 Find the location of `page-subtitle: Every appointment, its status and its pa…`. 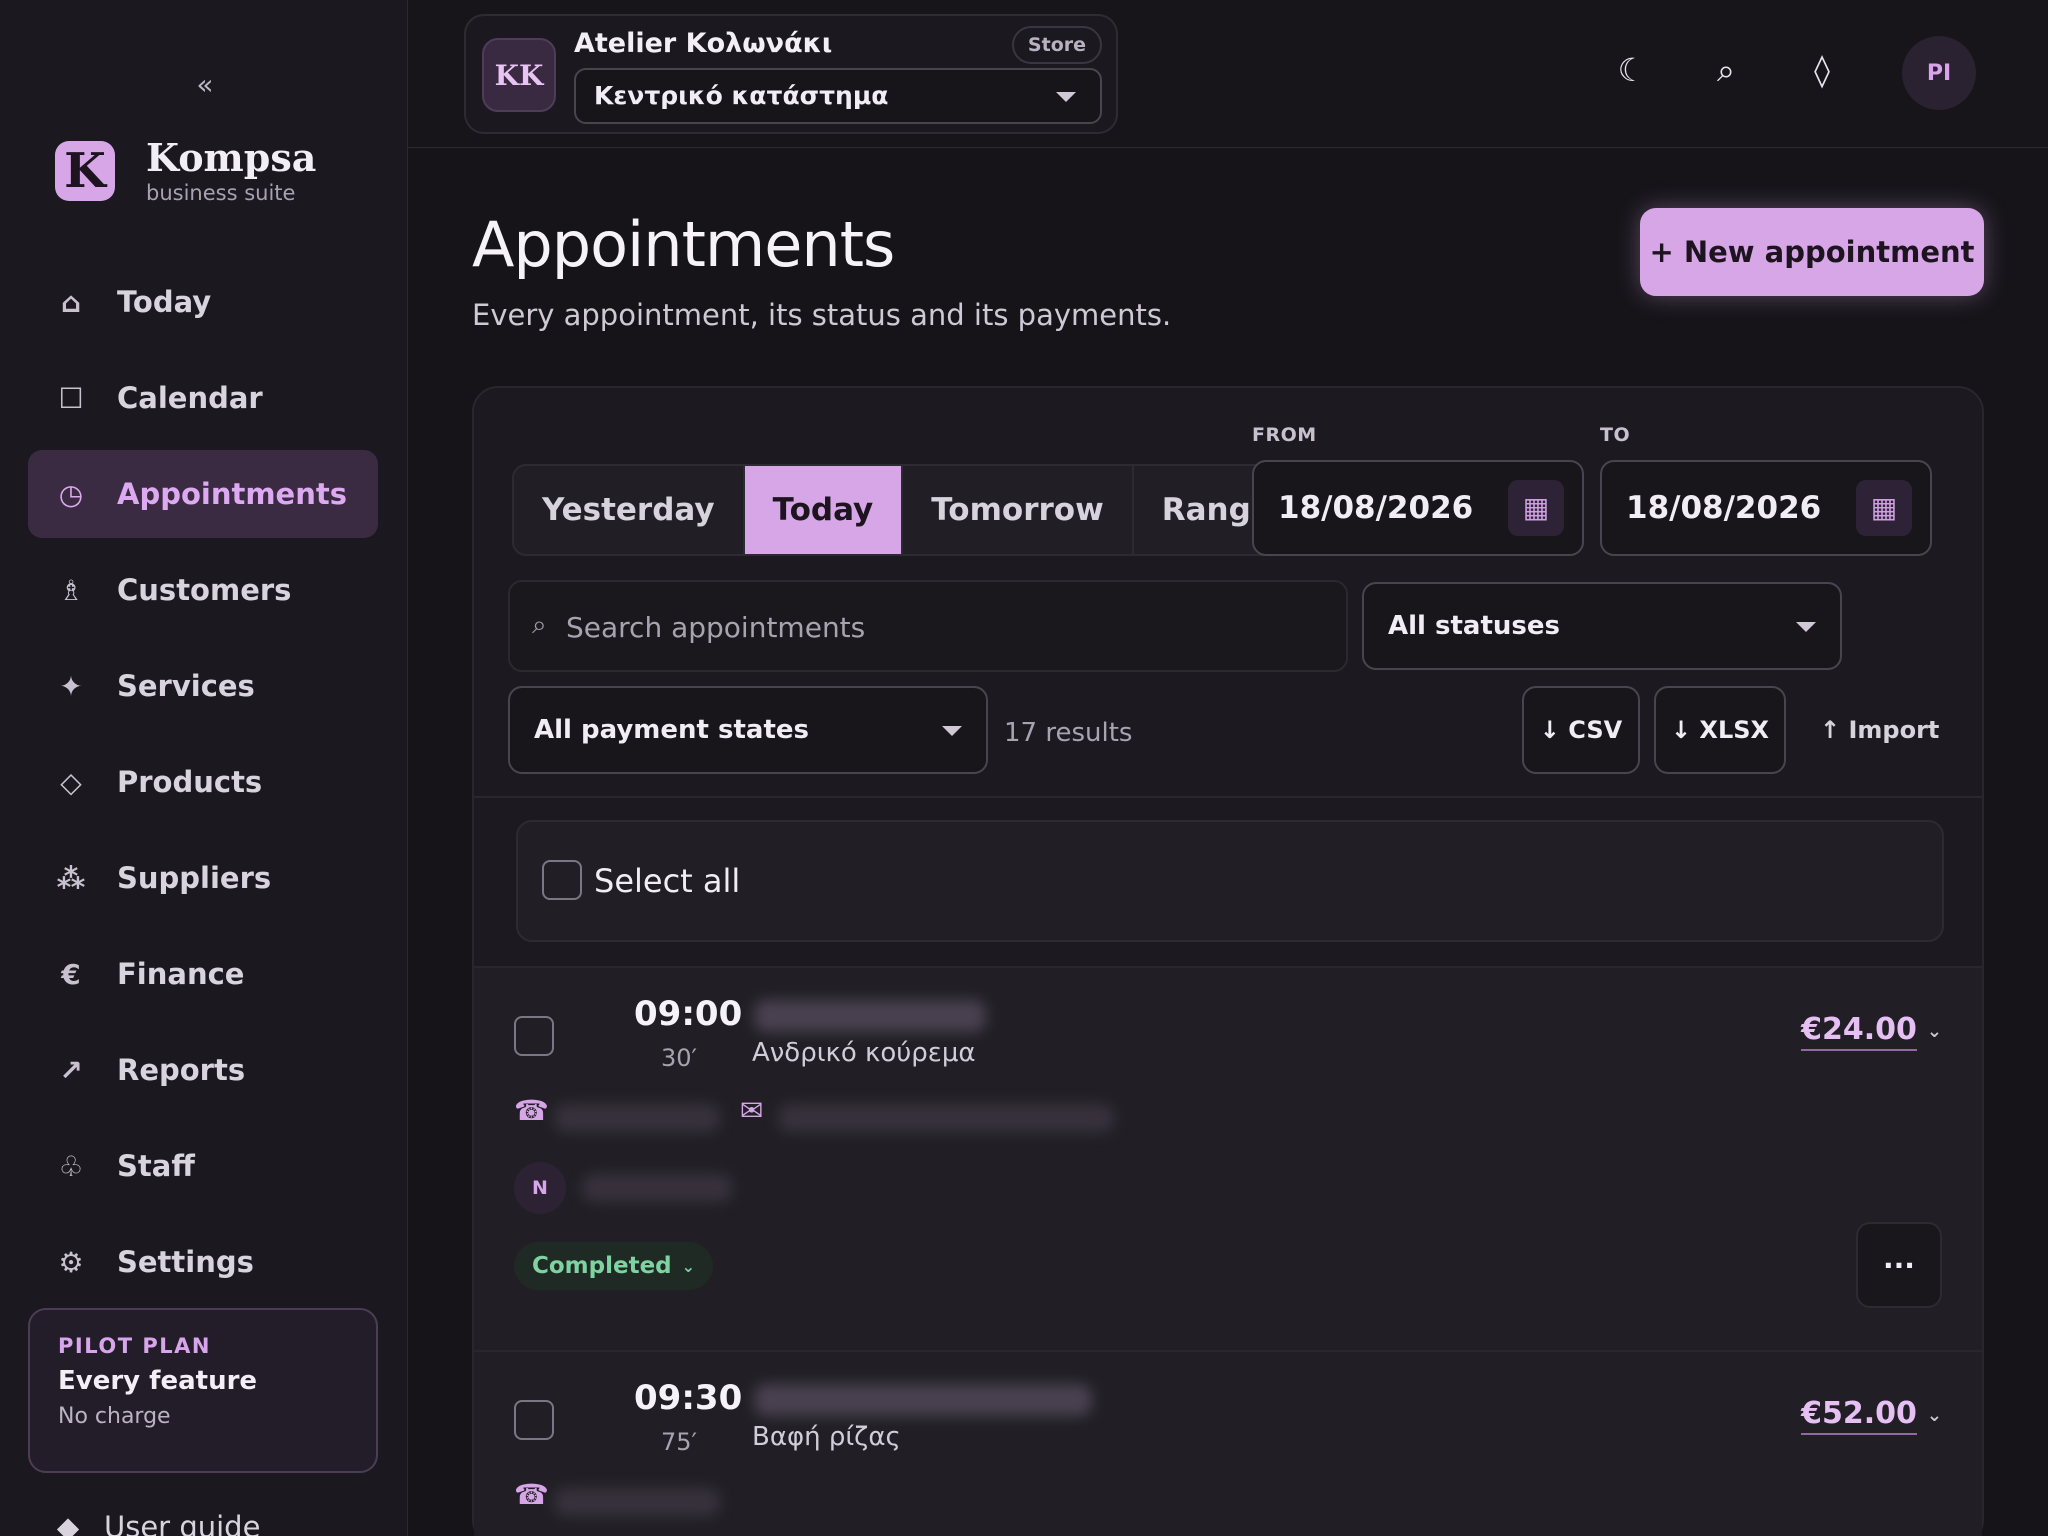

page-subtitle: Every appointment, its status and its pa… is located at coordinates (822, 315).